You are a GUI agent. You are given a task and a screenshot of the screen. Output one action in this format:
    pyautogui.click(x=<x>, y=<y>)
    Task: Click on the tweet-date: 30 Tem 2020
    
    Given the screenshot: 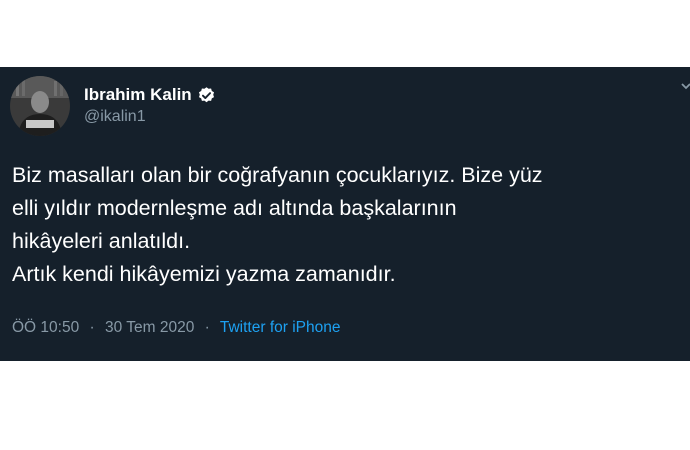 What is the action you would take?
    pyautogui.click(x=149, y=327)
    